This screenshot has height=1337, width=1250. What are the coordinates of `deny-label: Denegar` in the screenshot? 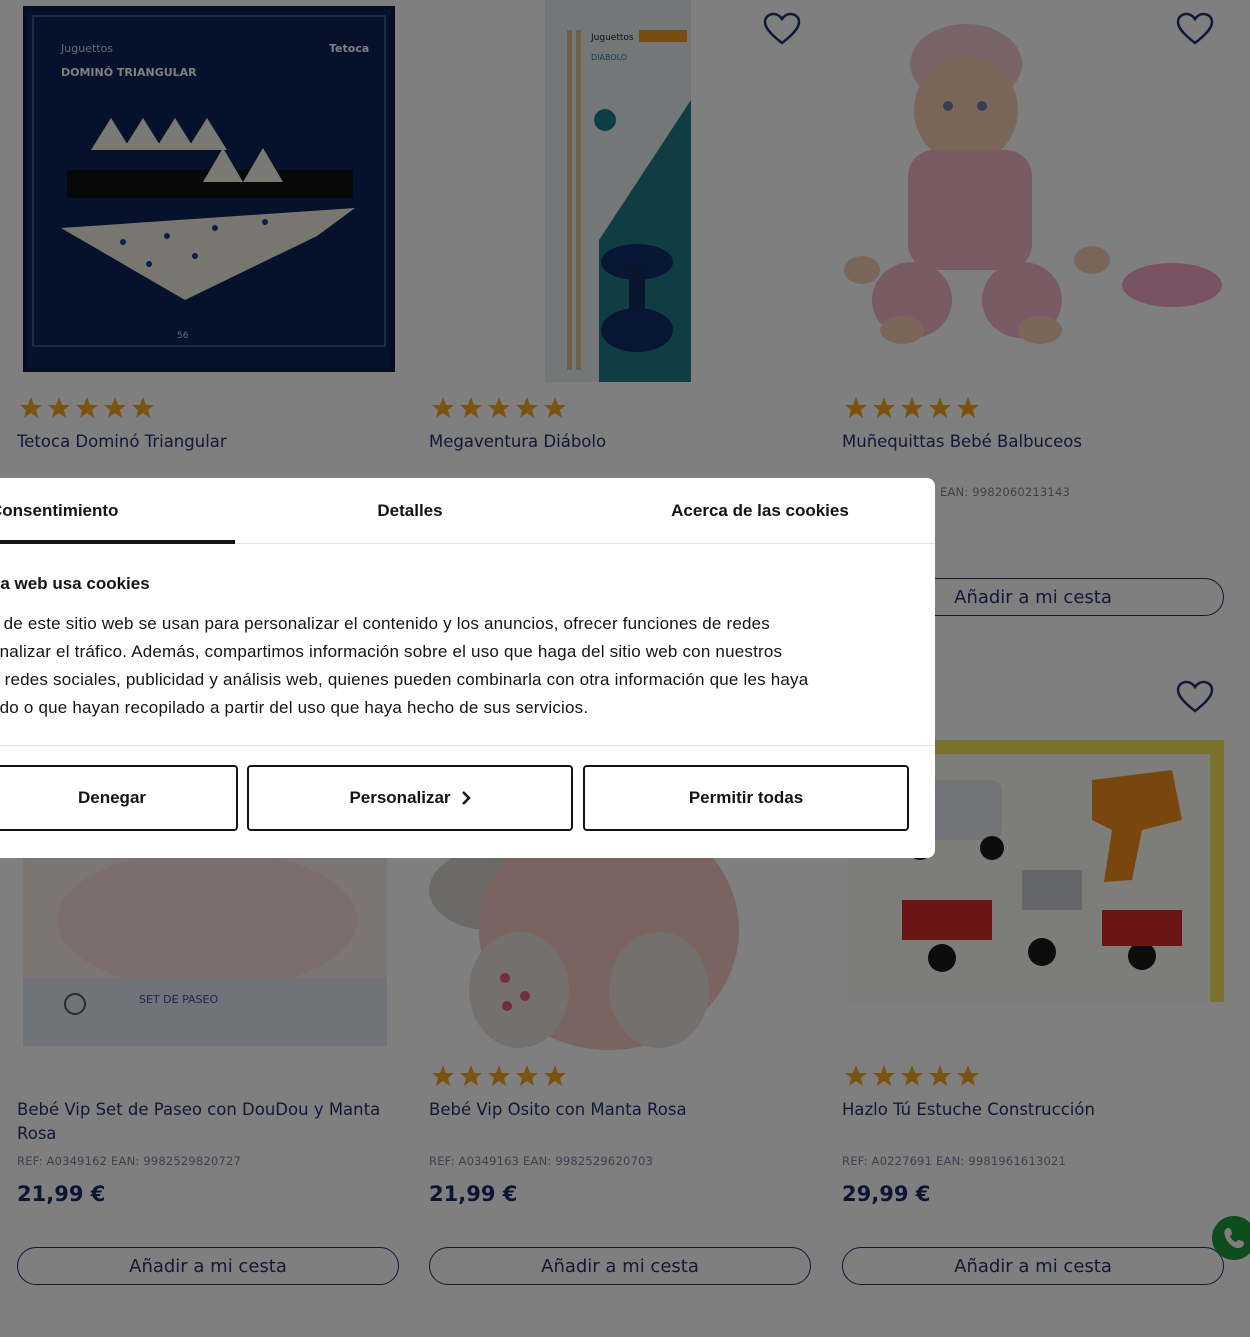 It's located at (112, 797).